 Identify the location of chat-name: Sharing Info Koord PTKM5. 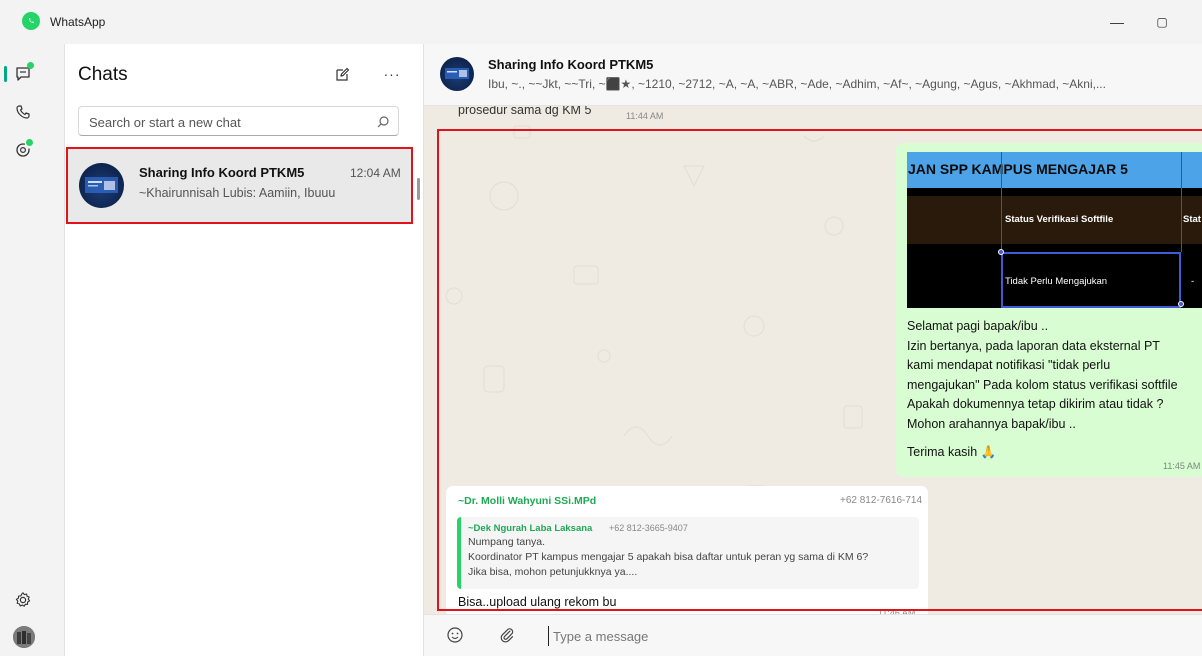
(222, 172).